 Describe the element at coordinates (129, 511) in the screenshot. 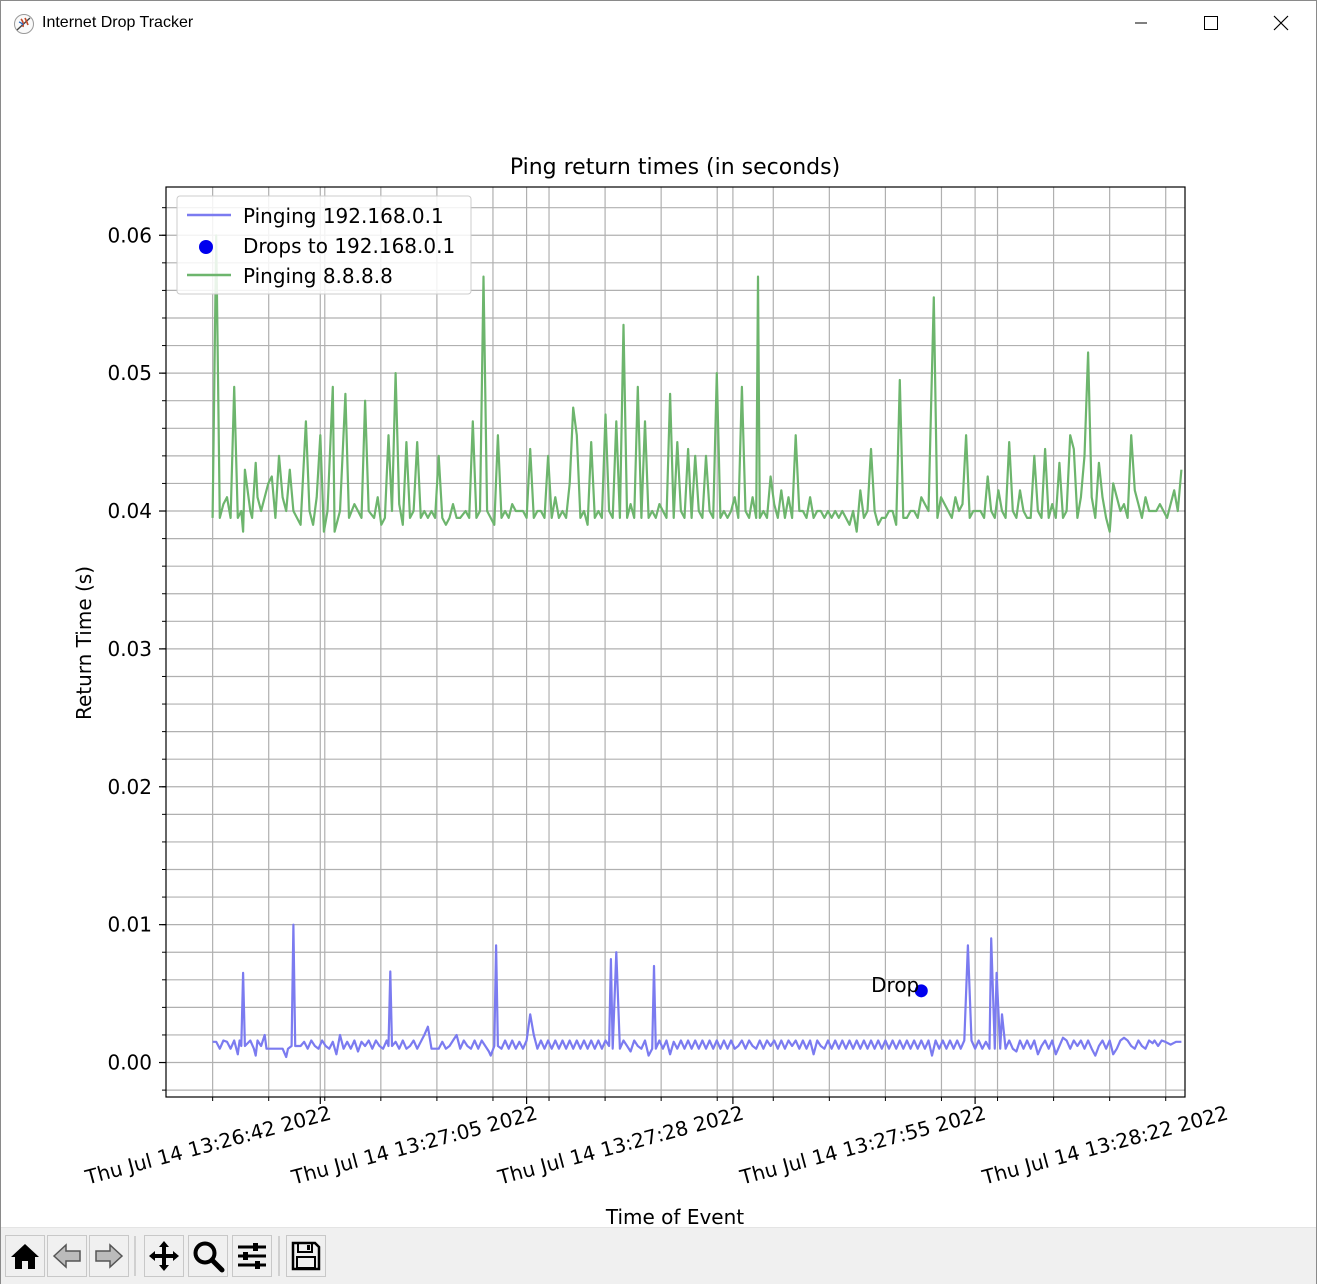

I see `y-tick-label: 0.04` at that location.